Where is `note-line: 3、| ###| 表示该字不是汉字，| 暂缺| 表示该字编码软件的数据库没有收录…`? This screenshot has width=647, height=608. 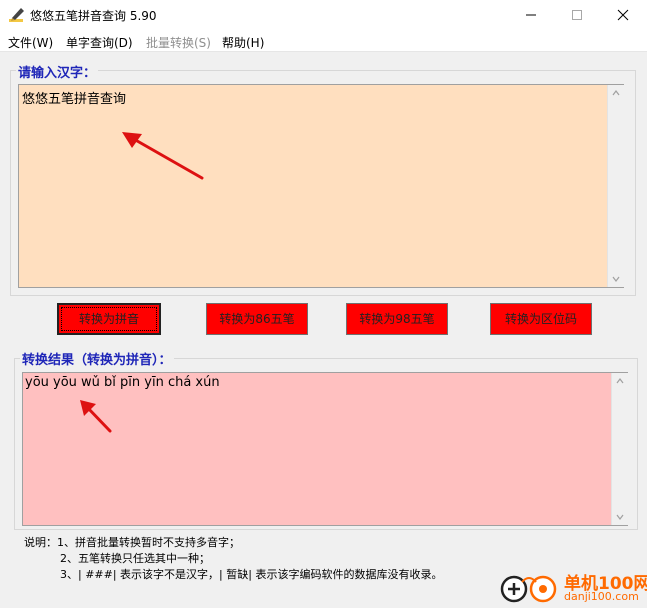
note-line: 3、| ###| 表示该字不是汉字，| 暂缺| 表示该字编码软件的数据库没有收录… is located at coordinates (251, 574).